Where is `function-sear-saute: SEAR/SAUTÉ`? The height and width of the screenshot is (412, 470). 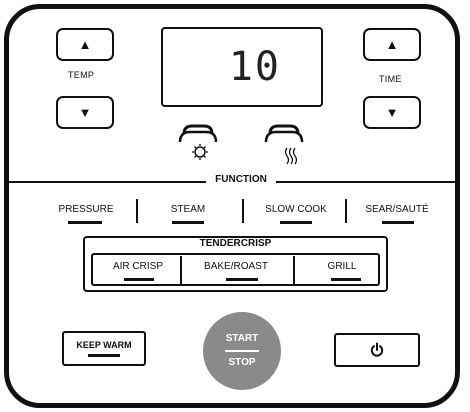 function-sear-saute: SEAR/SAUTÉ is located at coordinates (397, 209).